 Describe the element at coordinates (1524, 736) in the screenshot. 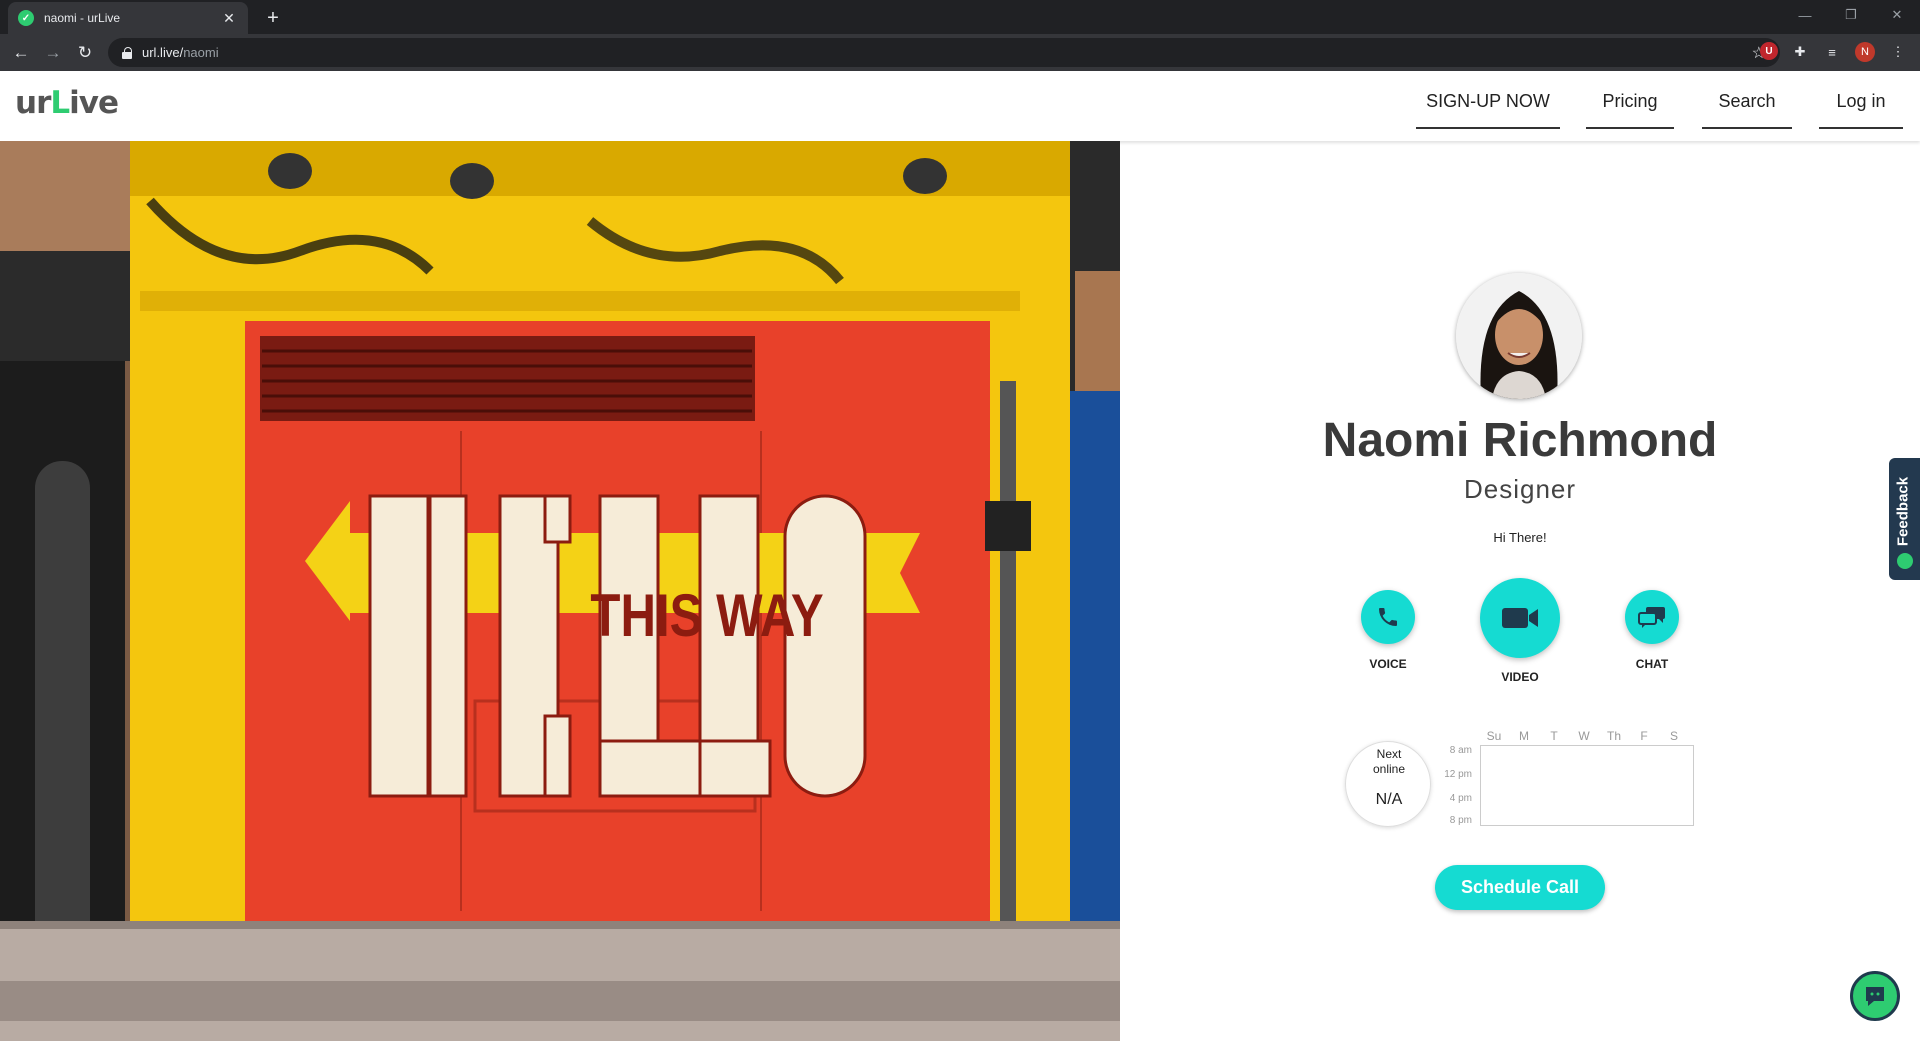

I see `day-monday: M` at that location.